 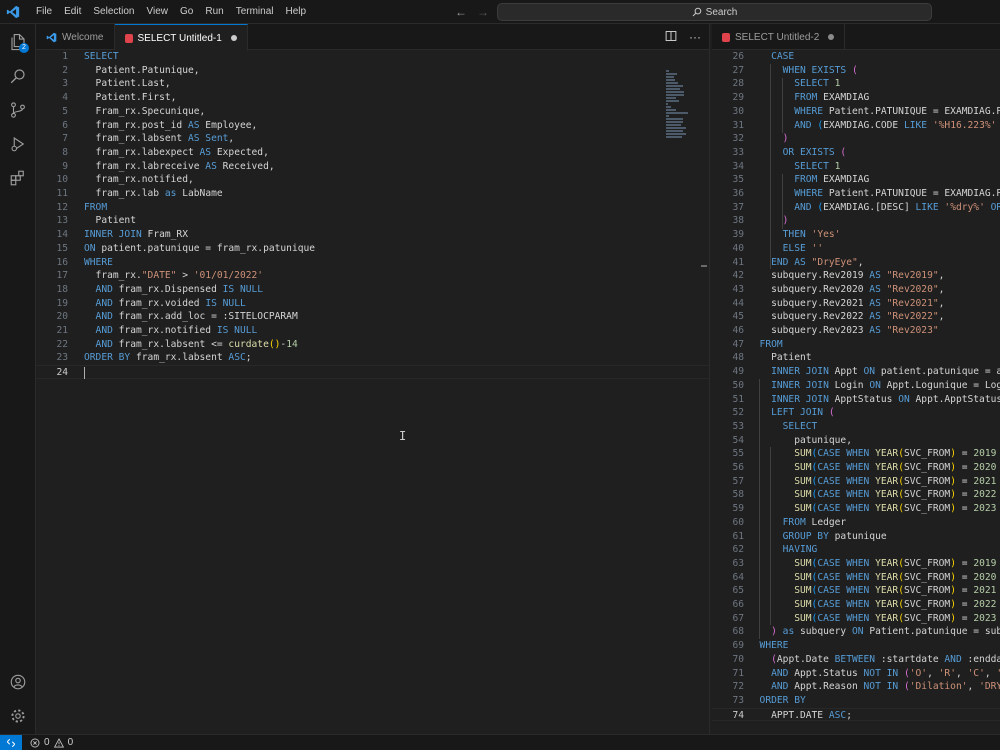 I want to click on code-line: 47 FROM, so click(x=856, y=345).